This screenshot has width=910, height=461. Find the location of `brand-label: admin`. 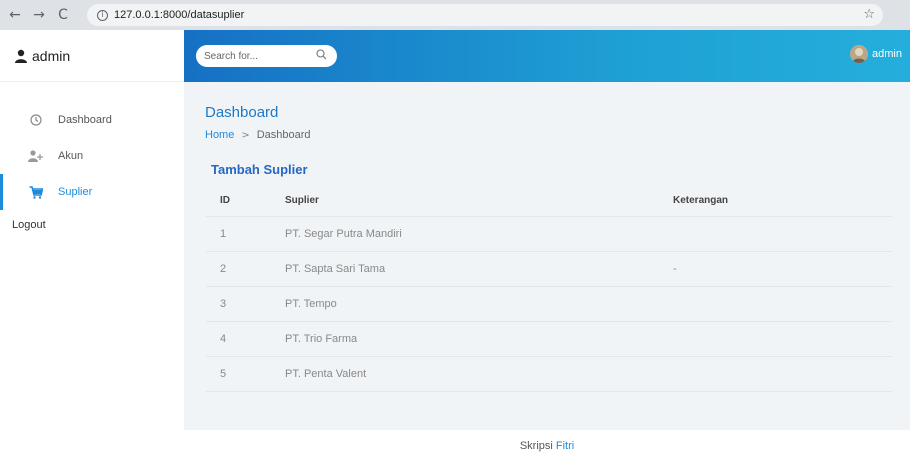

brand-label: admin is located at coordinates (51, 55).